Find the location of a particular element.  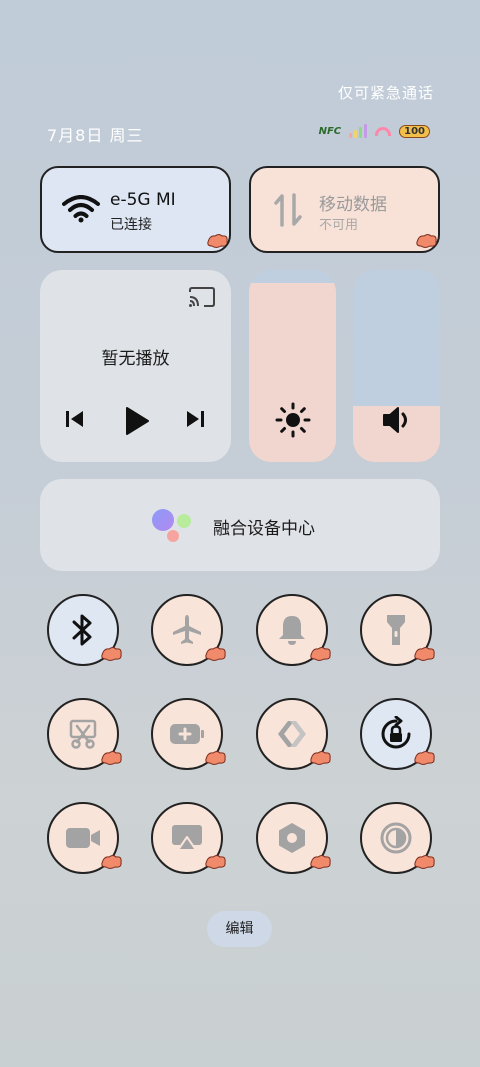

device-center-logo-icon is located at coordinates (174, 525).